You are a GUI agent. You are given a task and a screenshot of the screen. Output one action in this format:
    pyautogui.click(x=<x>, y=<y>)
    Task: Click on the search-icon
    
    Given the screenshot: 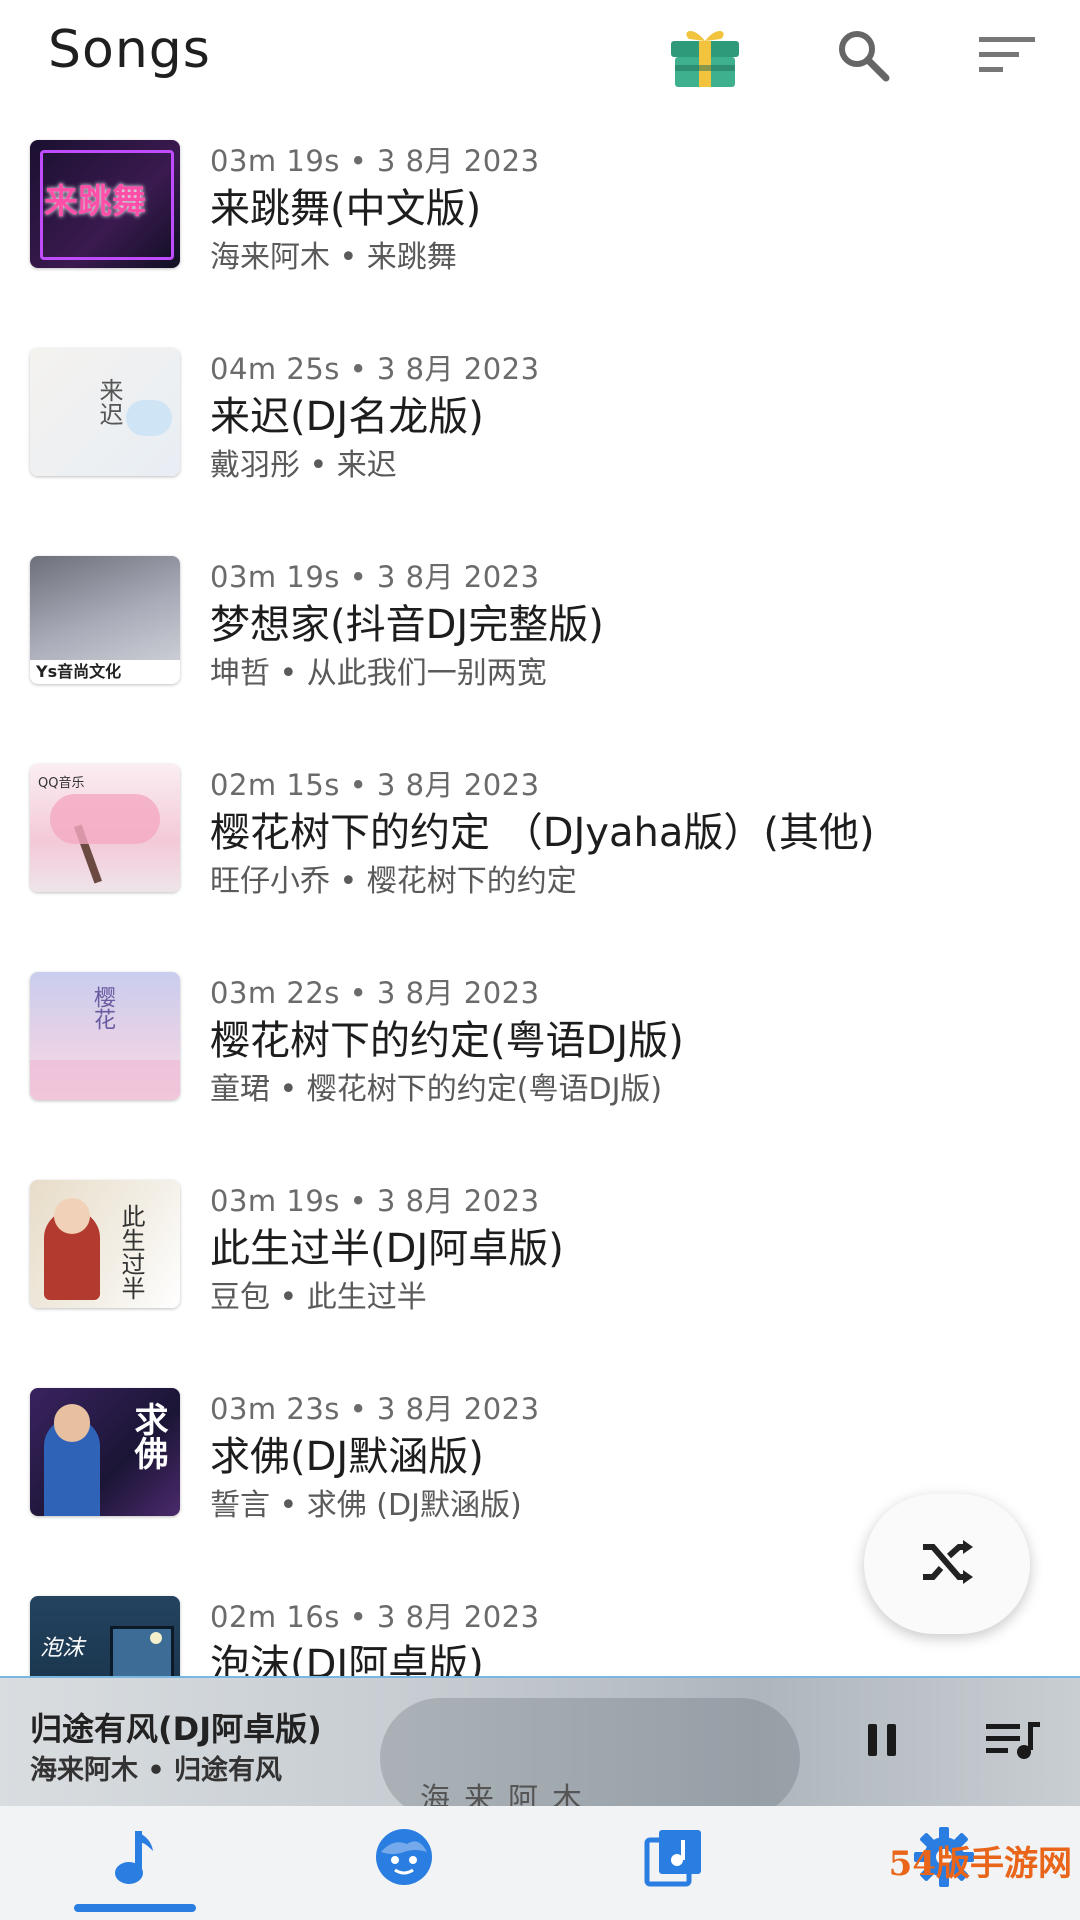 What is the action you would take?
    pyautogui.click(x=863, y=55)
    